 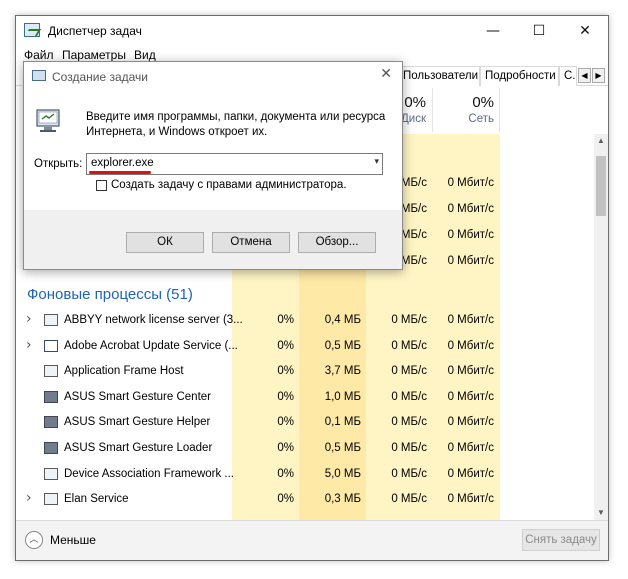 What do you see at coordinates (493, 31) in the screenshot?
I see `minimize-button: —` at bounding box center [493, 31].